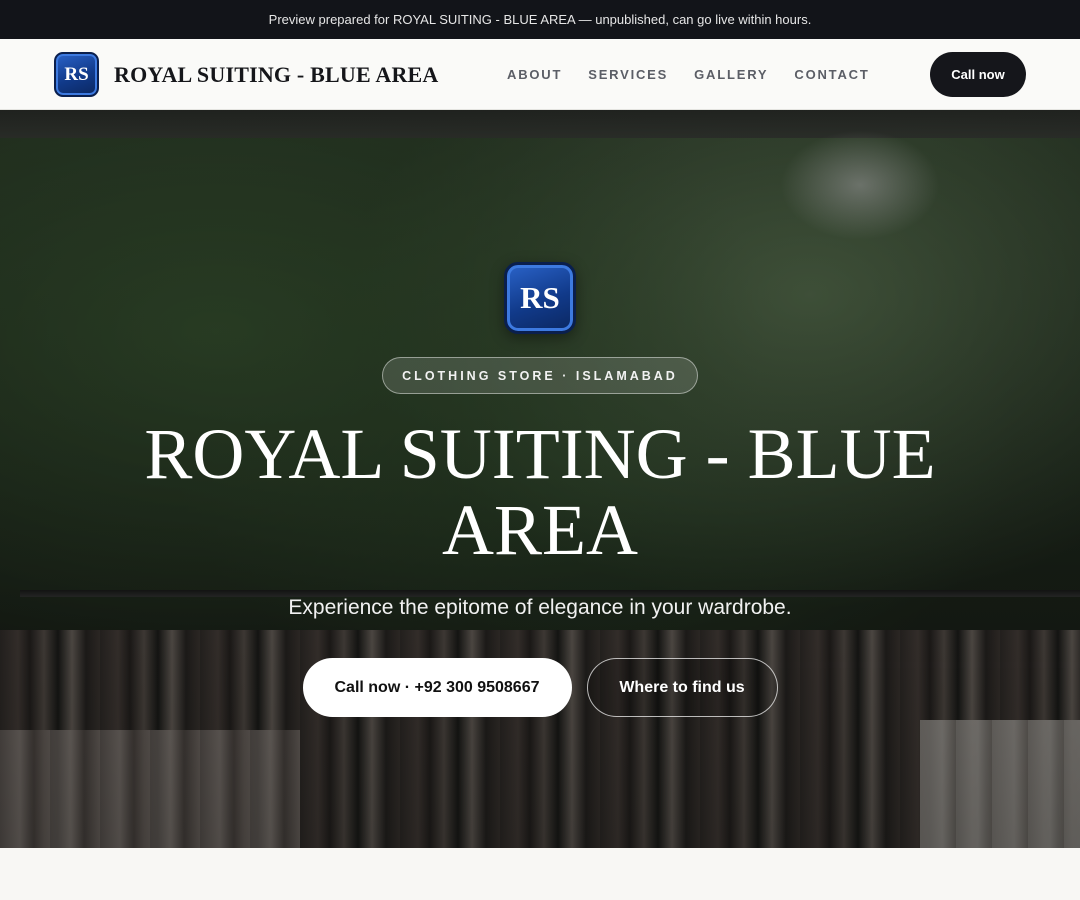 Image resolution: width=1080 pixels, height=900 pixels. I want to click on find-us-button: Where to find us, so click(682, 687).